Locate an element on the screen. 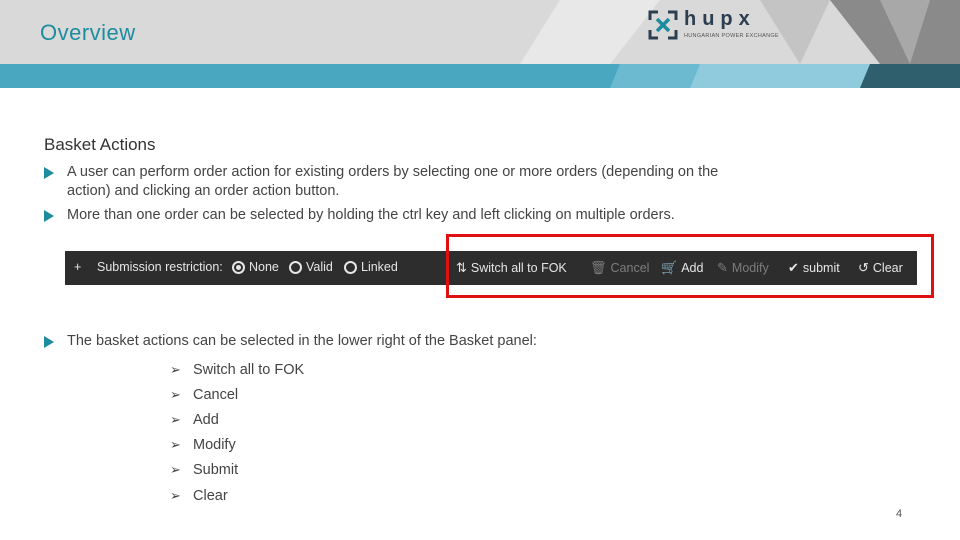 This screenshot has width=960, height=540. header-decoration is located at coordinates (740, 32).